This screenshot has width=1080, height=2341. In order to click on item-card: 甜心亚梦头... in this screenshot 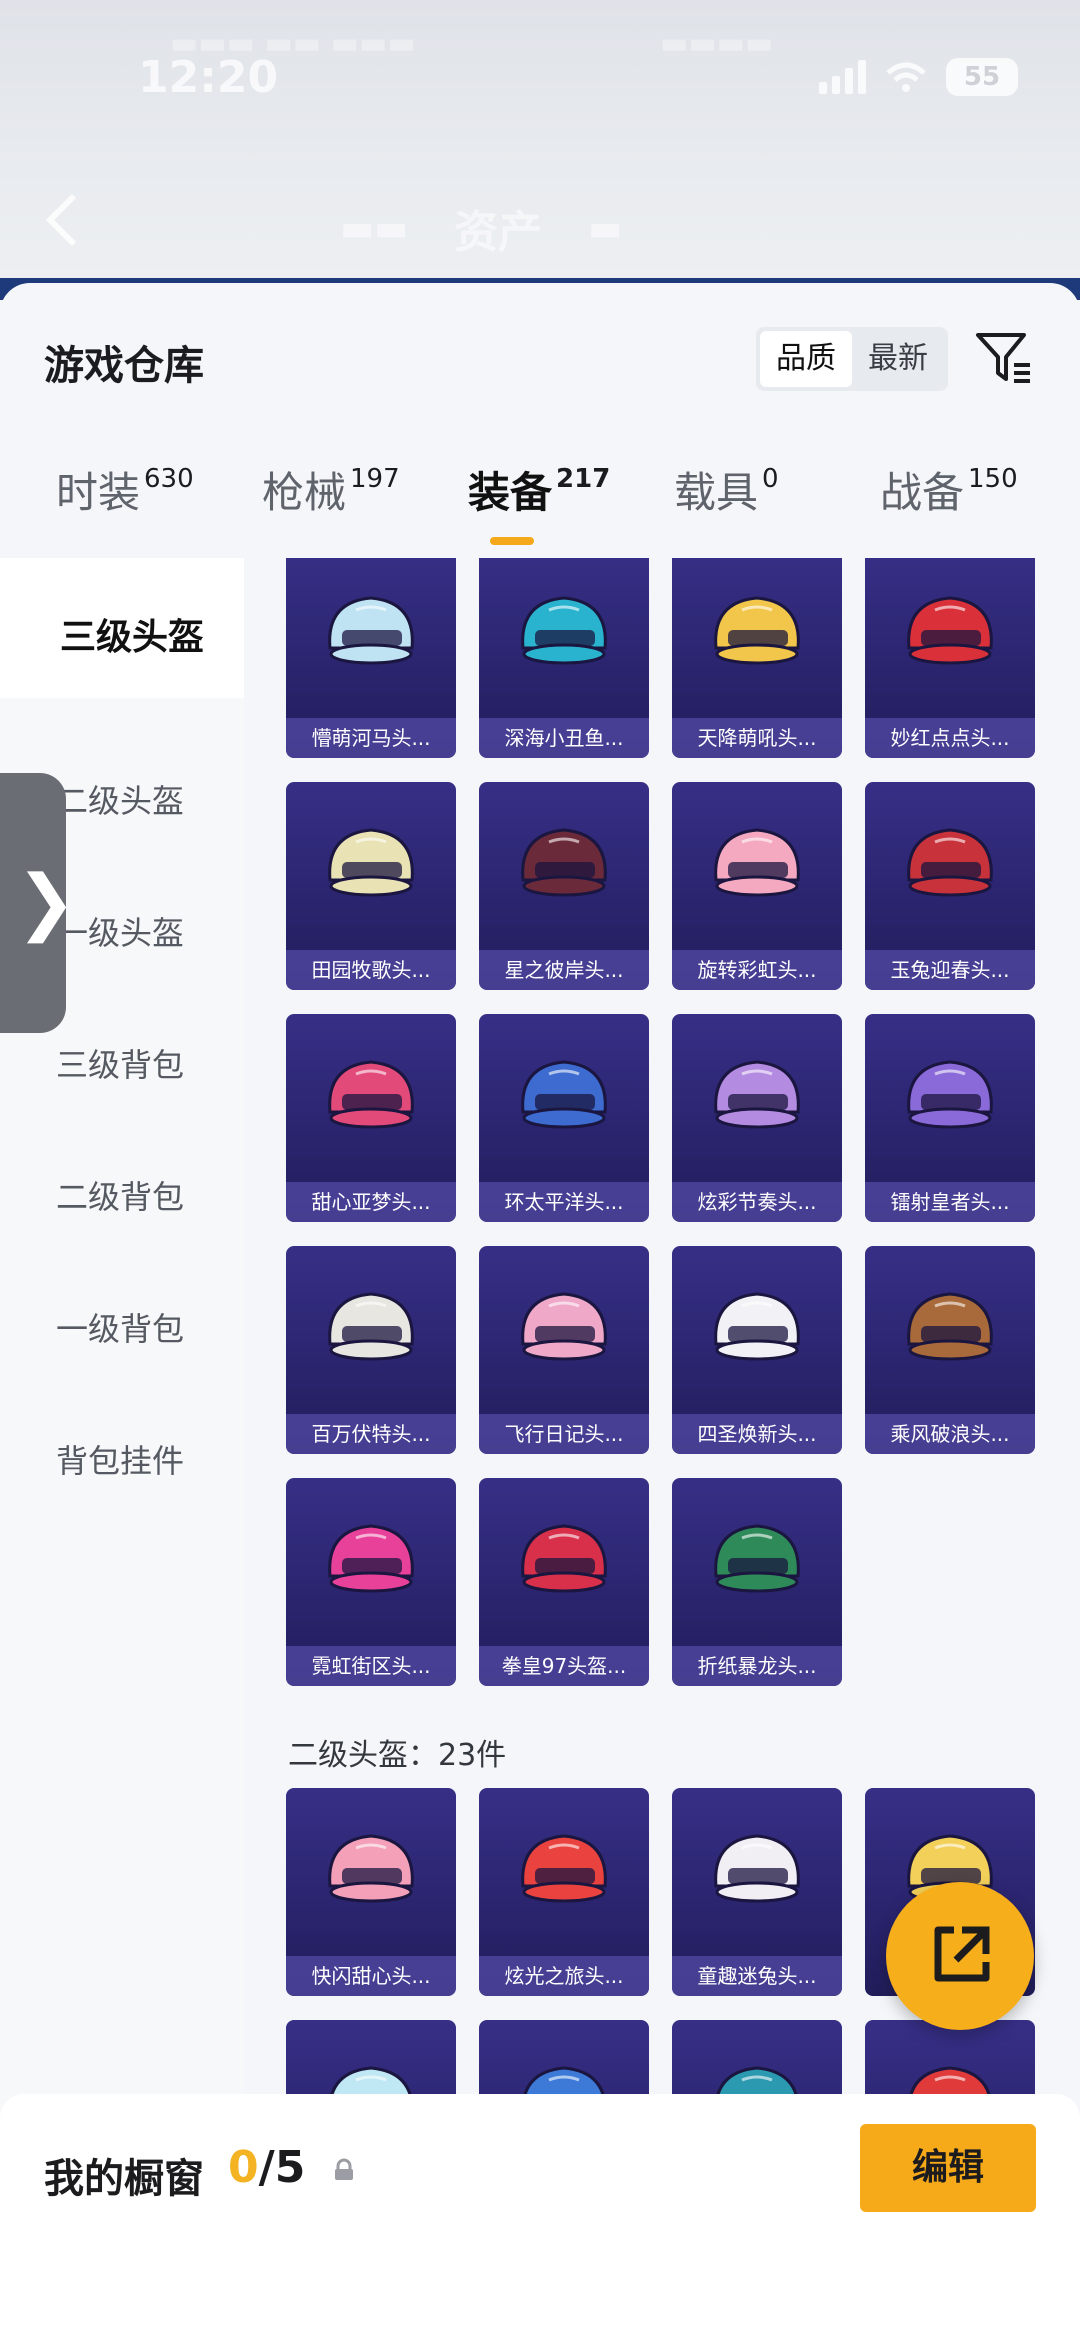, I will do `click(371, 1118)`.